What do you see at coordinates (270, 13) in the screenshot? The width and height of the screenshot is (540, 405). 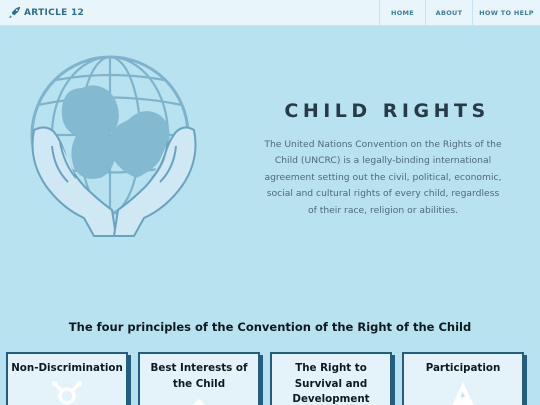 I see `top-navbar: ARTICLE 12 HOME ABOUT HOW TO HELP` at bounding box center [270, 13].